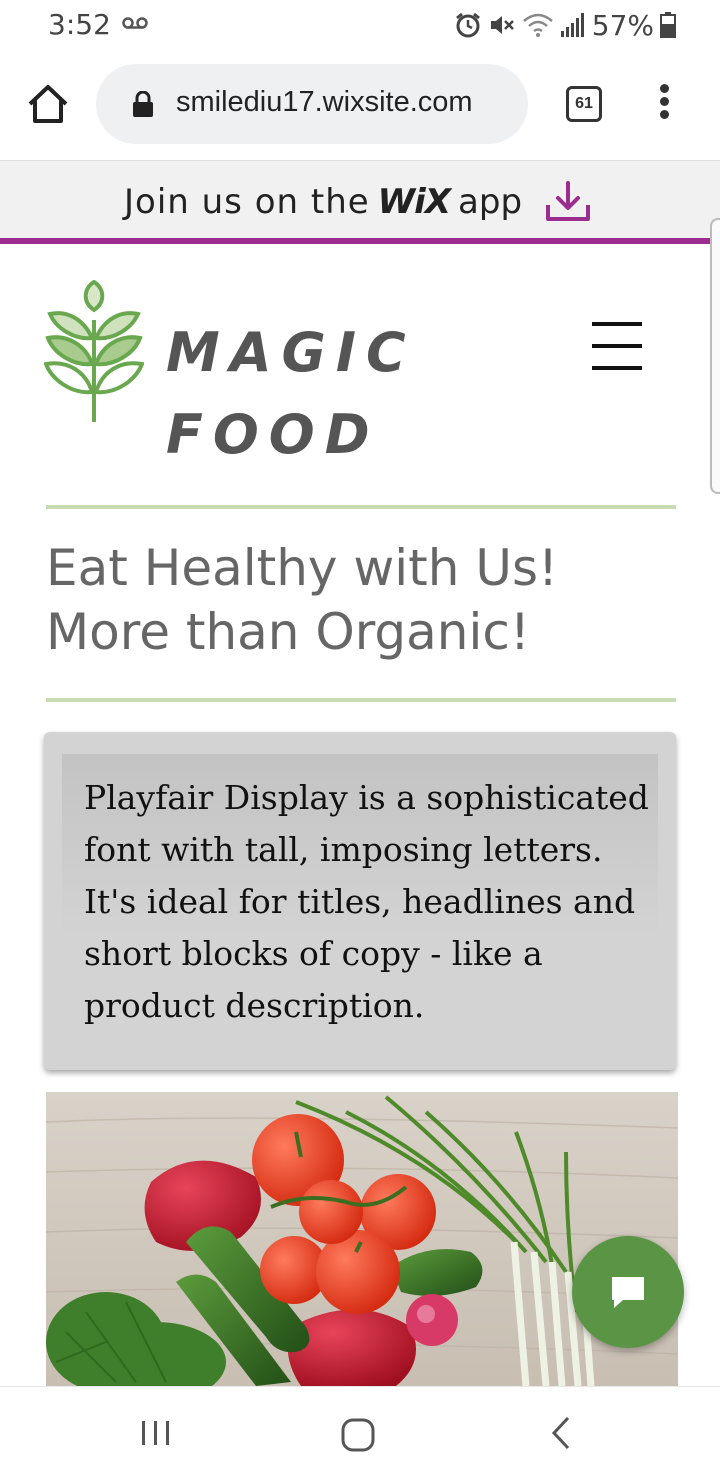 This screenshot has width=720, height=1480. I want to click on battery-percent: 57%, so click(622, 25).